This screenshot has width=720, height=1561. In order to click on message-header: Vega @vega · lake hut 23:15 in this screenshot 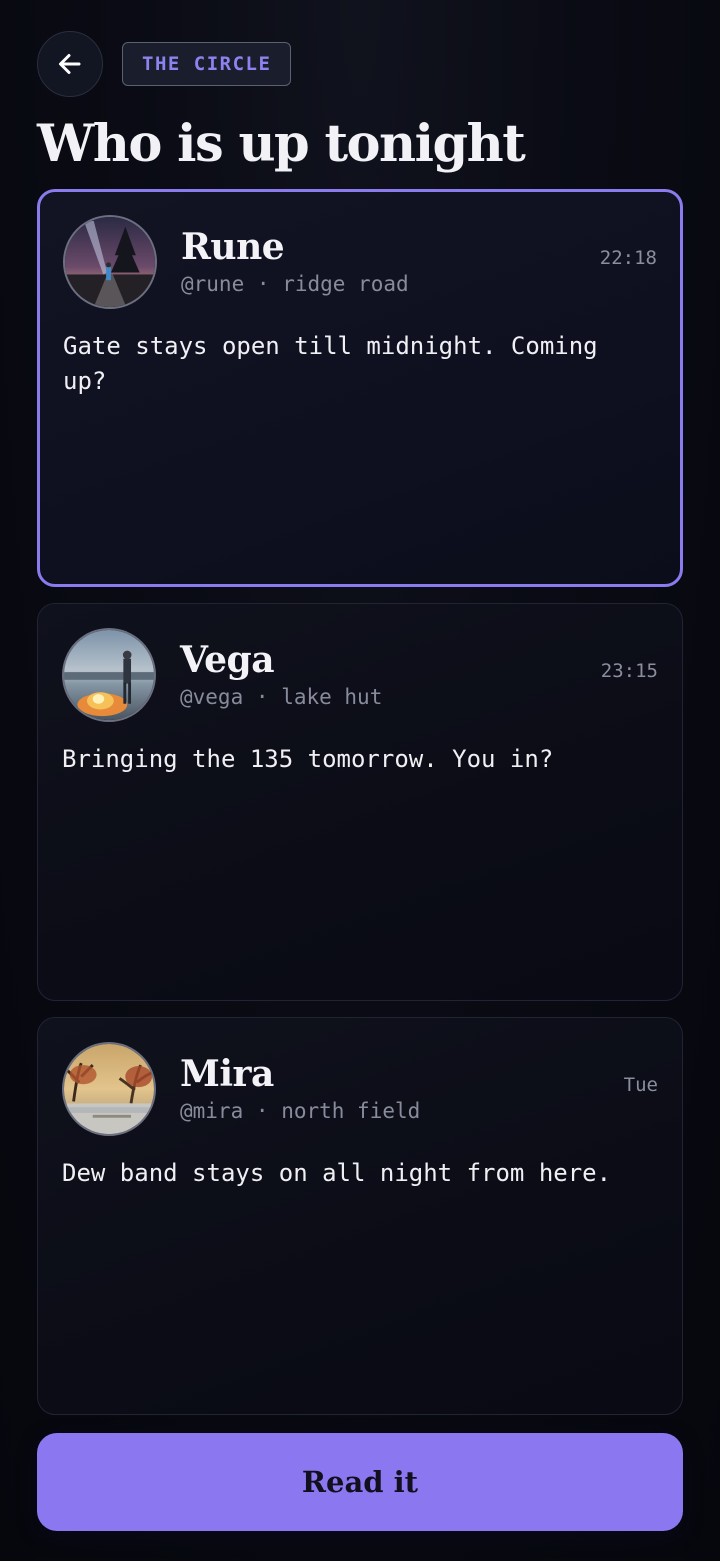, I will do `click(360, 675)`.